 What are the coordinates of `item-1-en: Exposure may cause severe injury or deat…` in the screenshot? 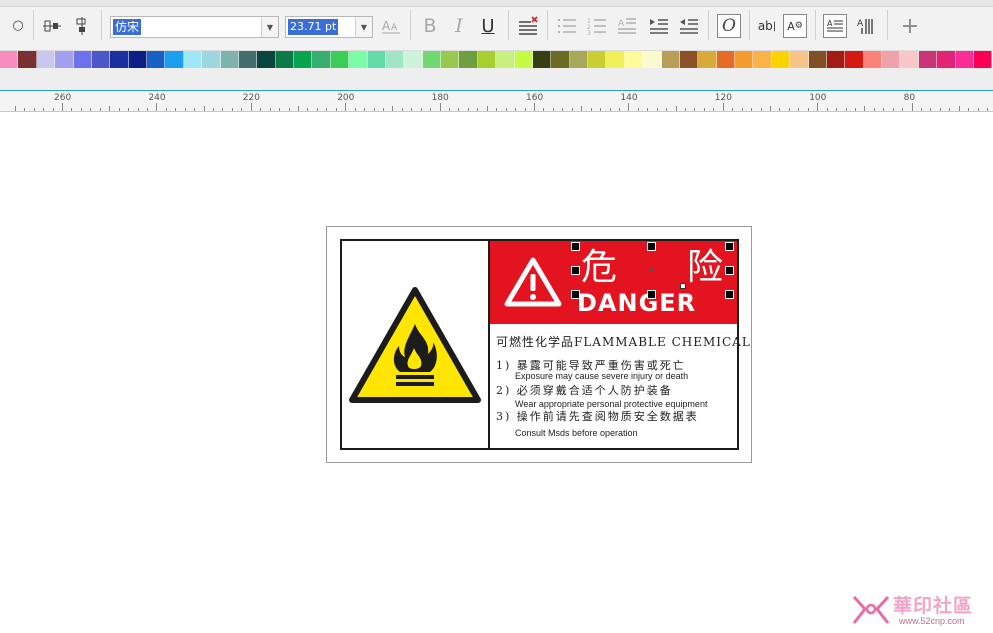 It's located at (601, 376).